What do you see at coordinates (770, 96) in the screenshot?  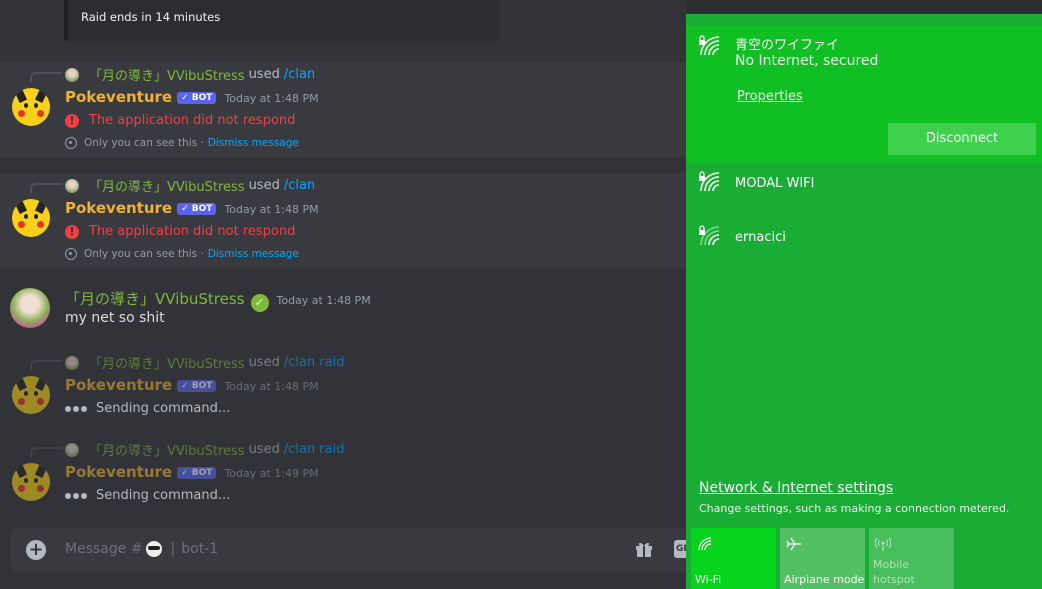 I see `properties-link: Properties` at bounding box center [770, 96].